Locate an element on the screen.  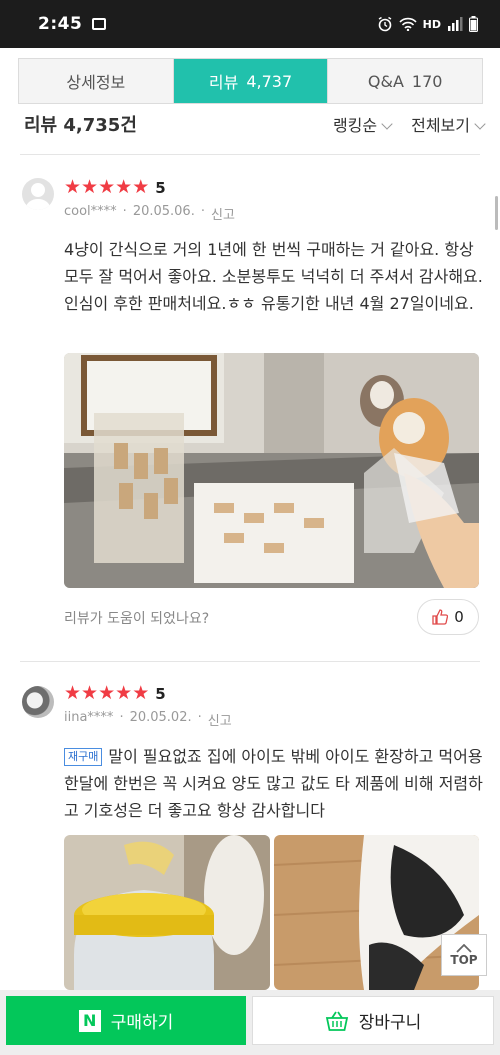
scrollbar-thumb is located at coordinates (496, 213).